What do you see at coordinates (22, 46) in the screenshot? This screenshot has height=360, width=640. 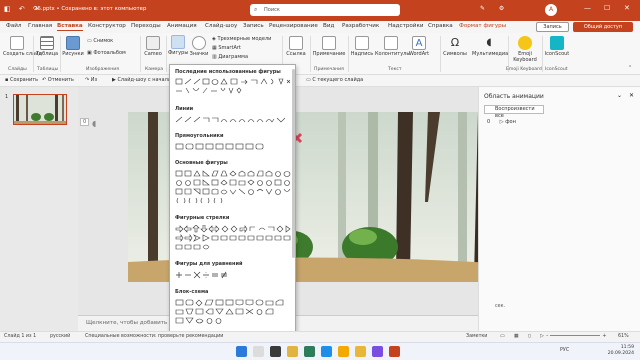 I see `new-slide-button: Создать слайд` at bounding box center [22, 46].